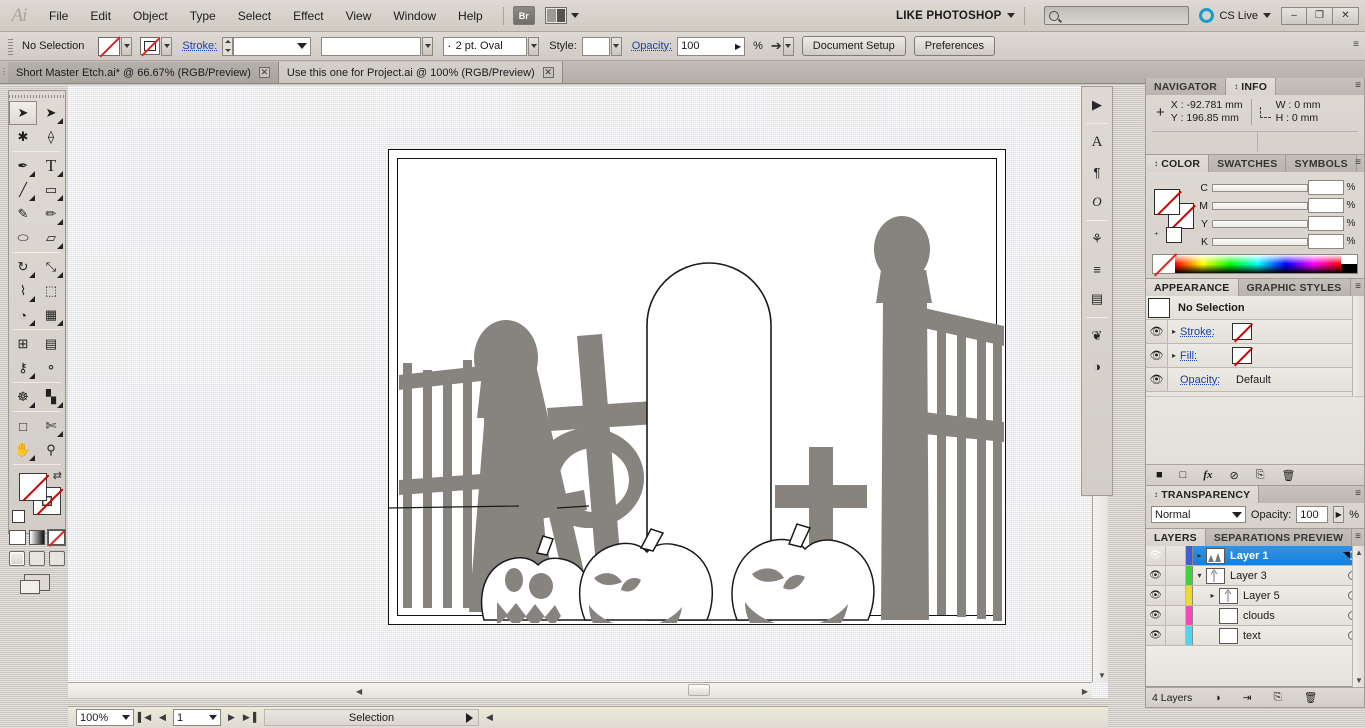 This screenshot has width=1365, height=728. Describe the element at coordinates (1321, 163) in the screenshot. I see `tab-symbols: SYMBOLS` at that location.